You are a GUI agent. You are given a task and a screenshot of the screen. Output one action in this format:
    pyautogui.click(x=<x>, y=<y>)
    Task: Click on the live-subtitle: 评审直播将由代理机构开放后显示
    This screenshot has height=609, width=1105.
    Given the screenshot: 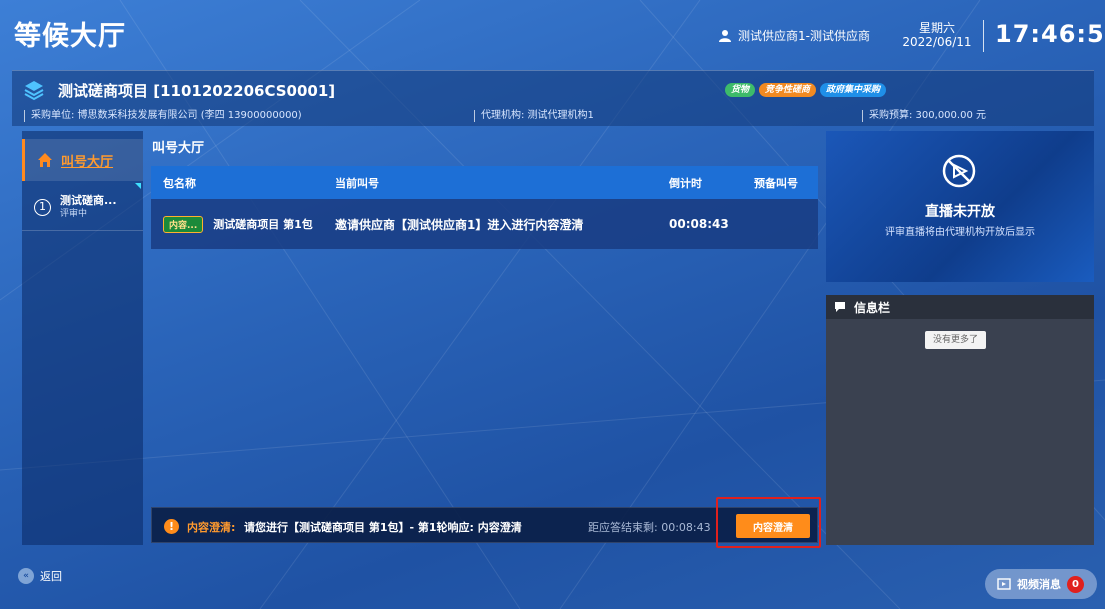 What is the action you would take?
    pyautogui.click(x=960, y=232)
    